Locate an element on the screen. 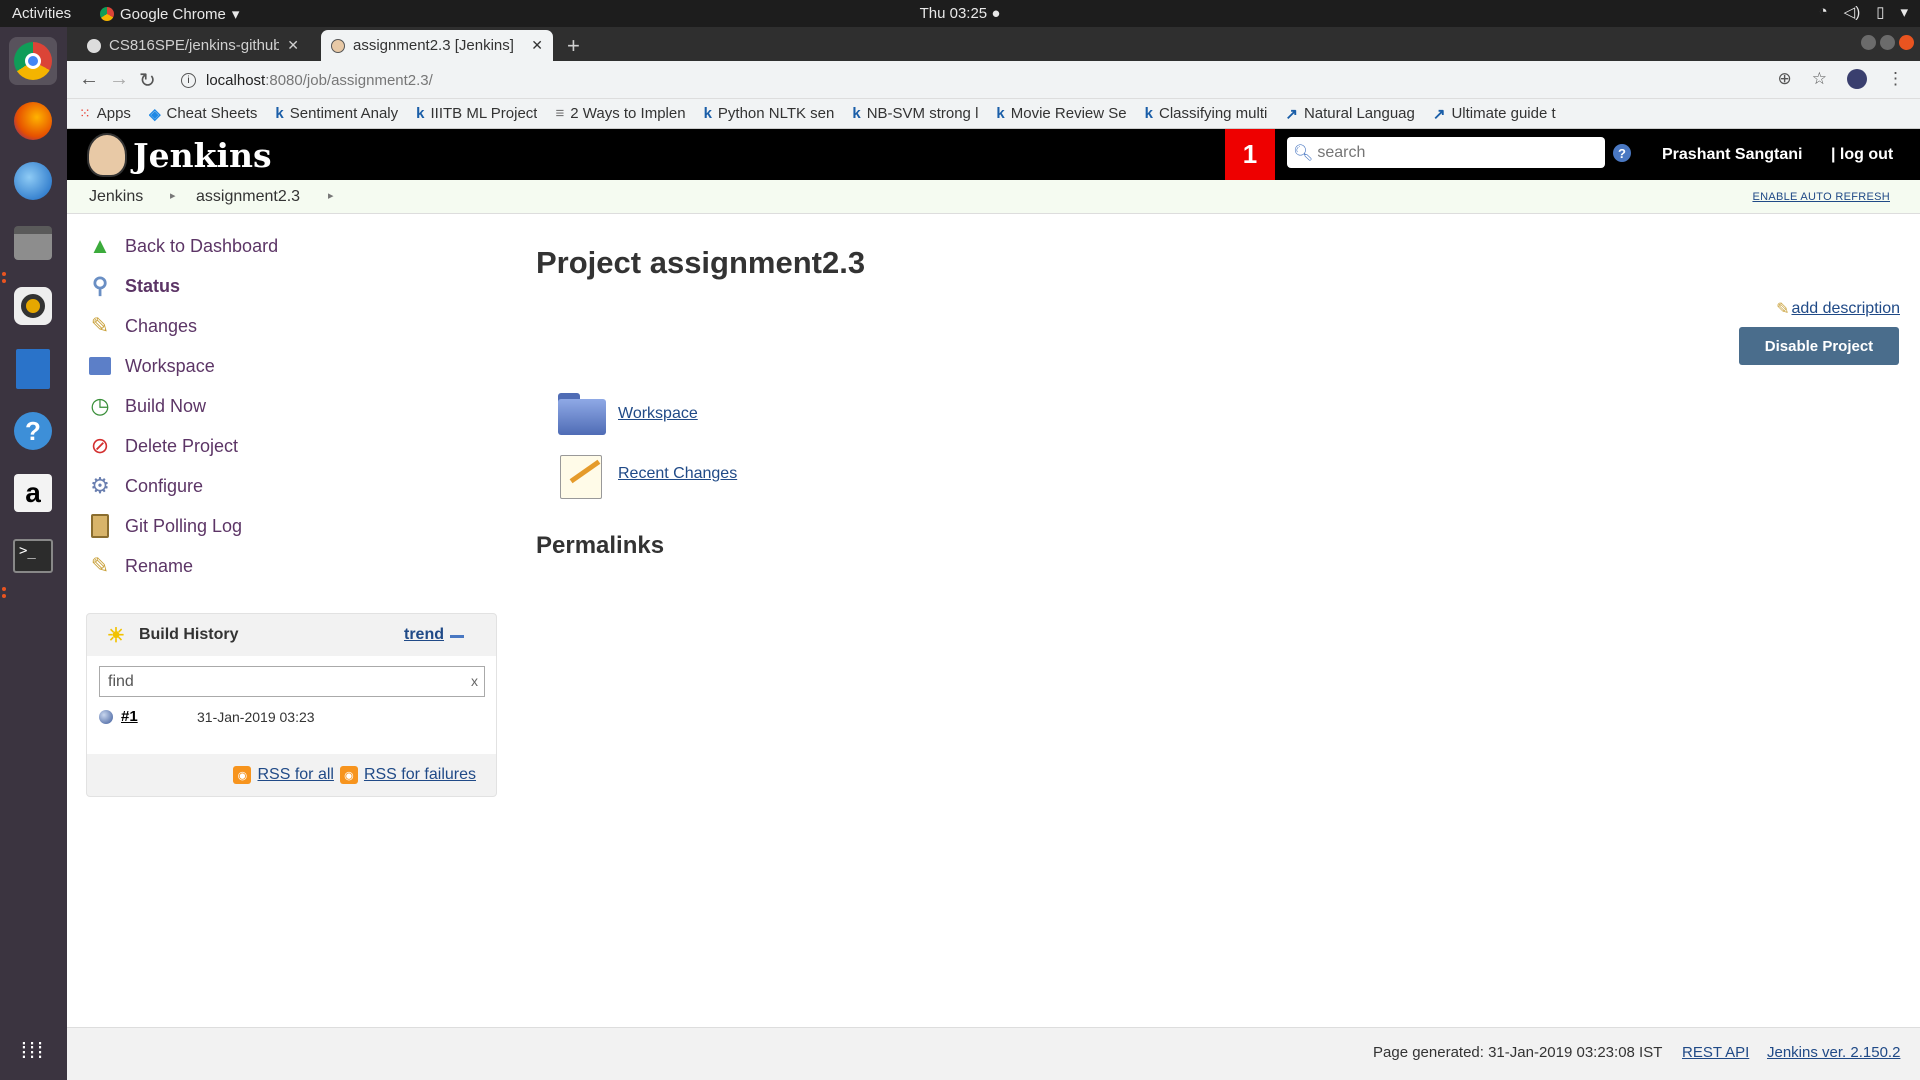 The height and width of the screenshot is (1080, 1920). tab-github: CS816SPE/jenkins-github ✕ is located at coordinates (193, 45).